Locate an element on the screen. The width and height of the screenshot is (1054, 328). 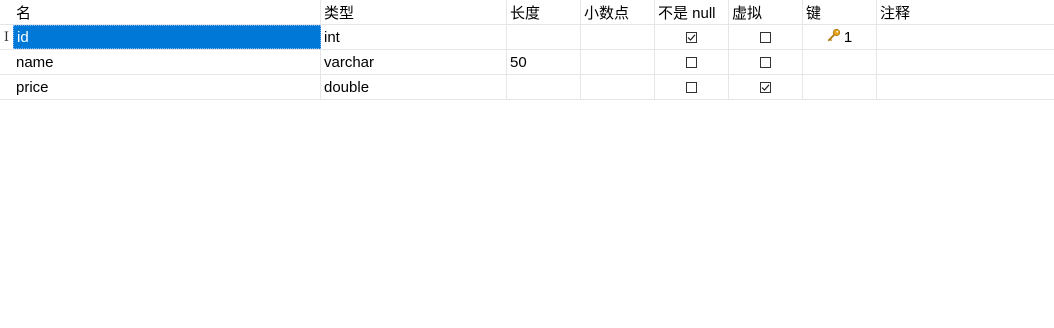
column-header-not-null: 不是 null is located at coordinates (692, 12).